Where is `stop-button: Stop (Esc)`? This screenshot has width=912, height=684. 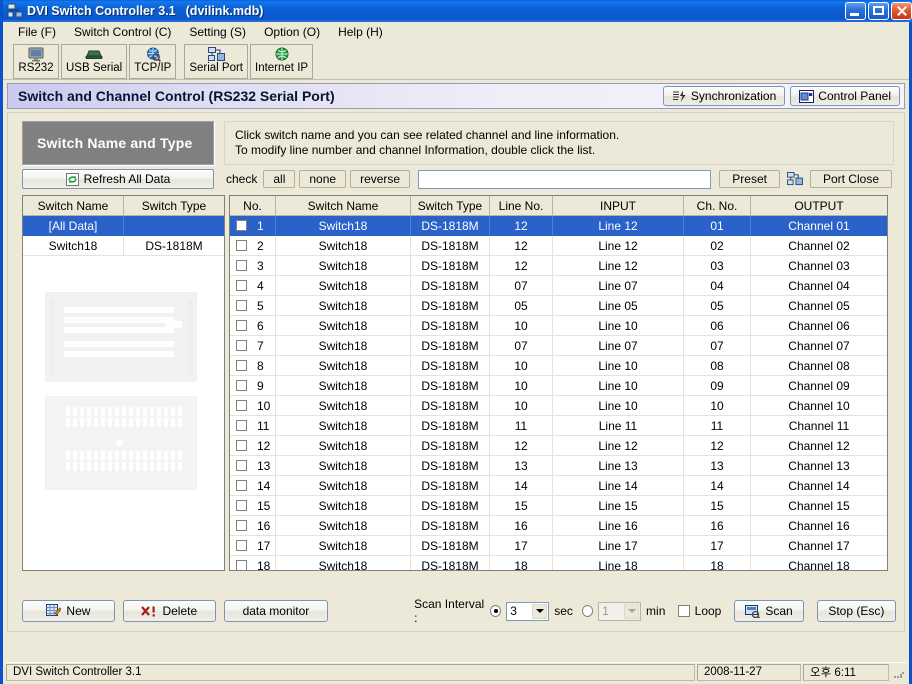 stop-button: Stop (Esc) is located at coordinates (856, 611).